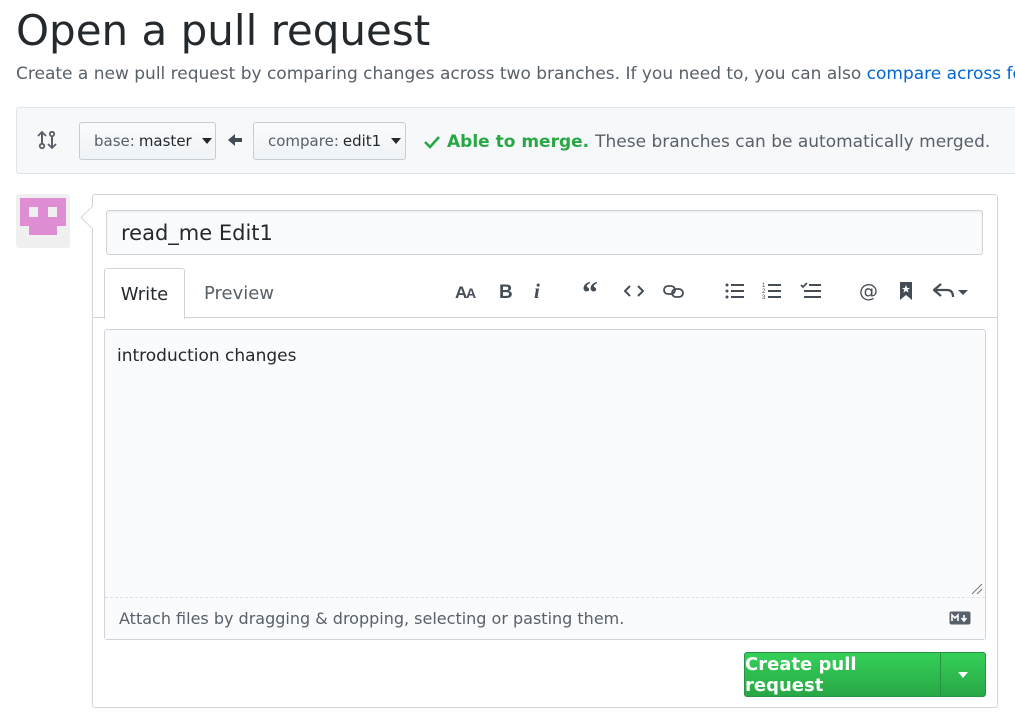 This screenshot has height=721, width=1015. Describe the element at coordinates (843, 674) in the screenshot. I see `create-pull-request-label: Create pull request` at that location.